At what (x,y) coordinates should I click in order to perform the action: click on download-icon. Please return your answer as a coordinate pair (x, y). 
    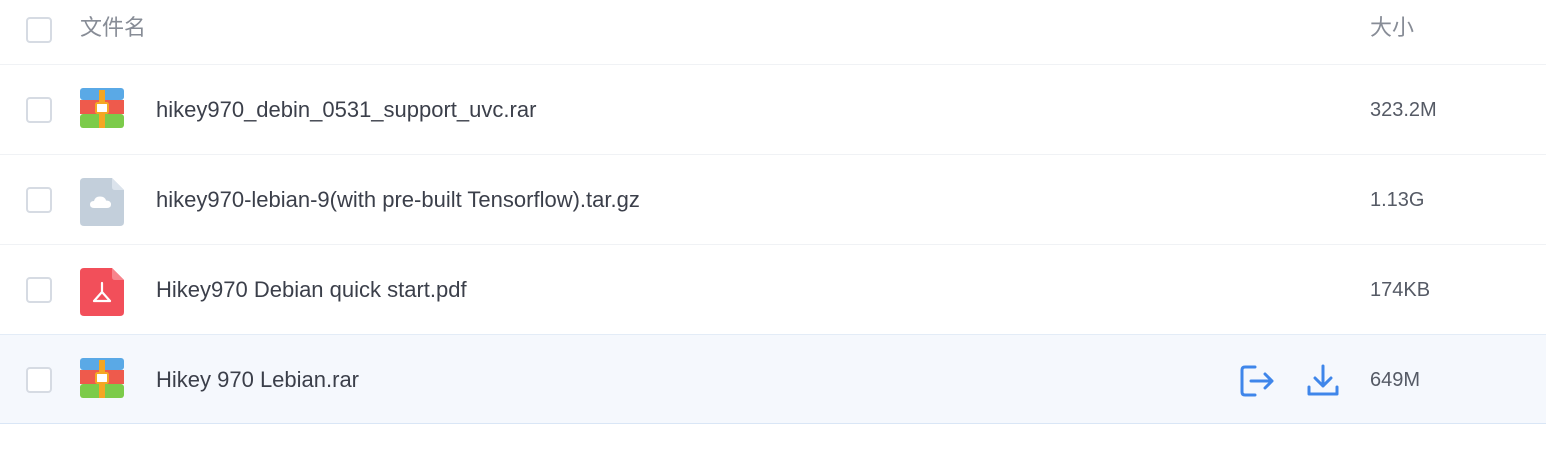
    Looking at the image, I should click on (1323, 381).